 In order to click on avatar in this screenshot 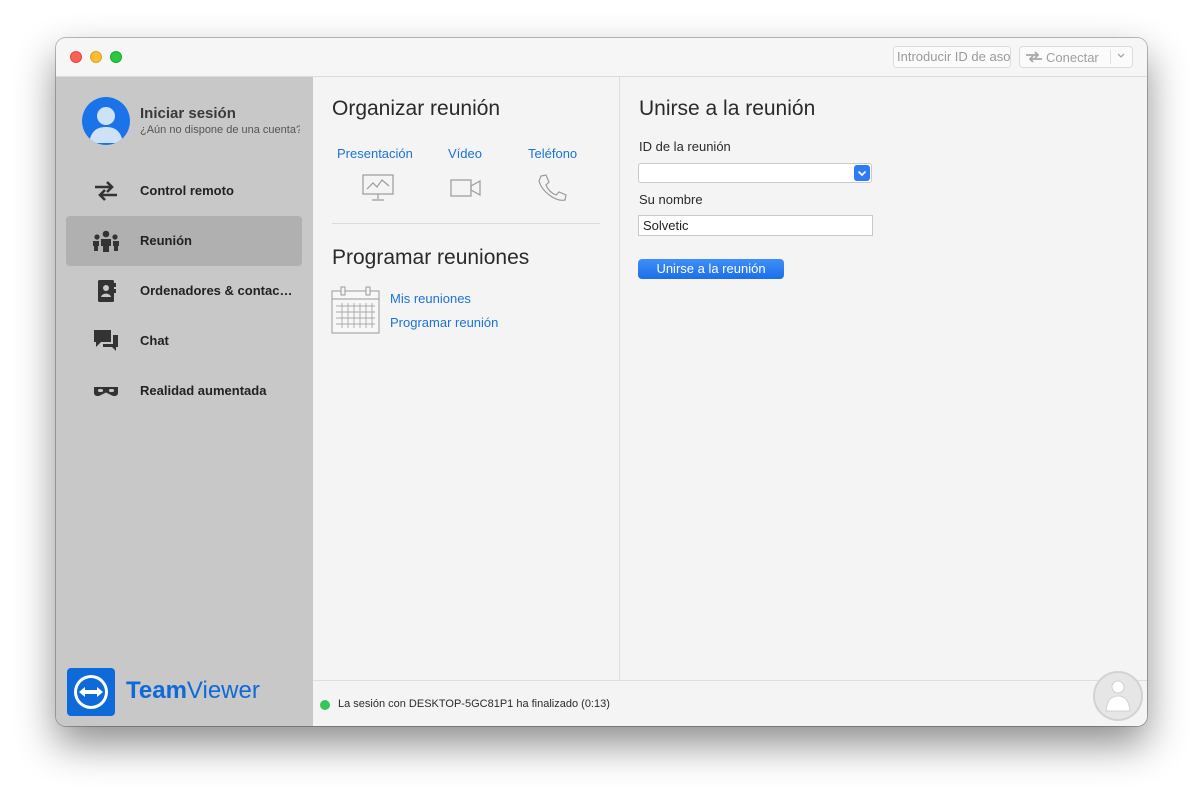, I will do `click(106, 121)`.